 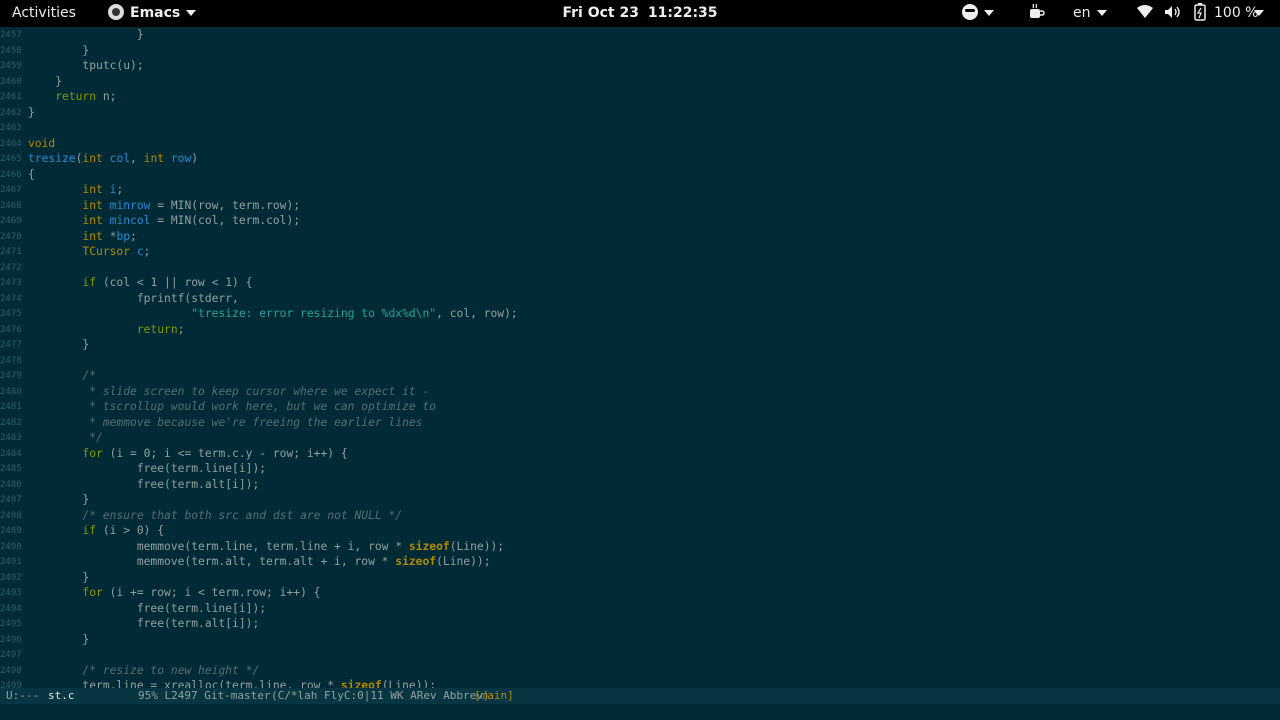 What do you see at coordinates (640, 376) in the screenshot?
I see `code-line: 2479 /*` at bounding box center [640, 376].